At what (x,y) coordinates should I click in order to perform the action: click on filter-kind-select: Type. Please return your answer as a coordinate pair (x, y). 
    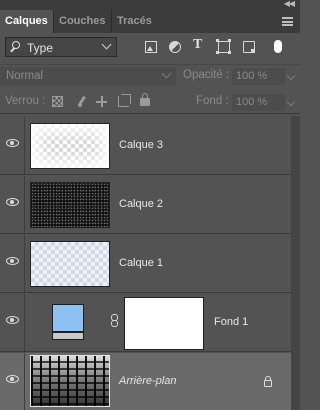
    Looking at the image, I should click on (61, 47).